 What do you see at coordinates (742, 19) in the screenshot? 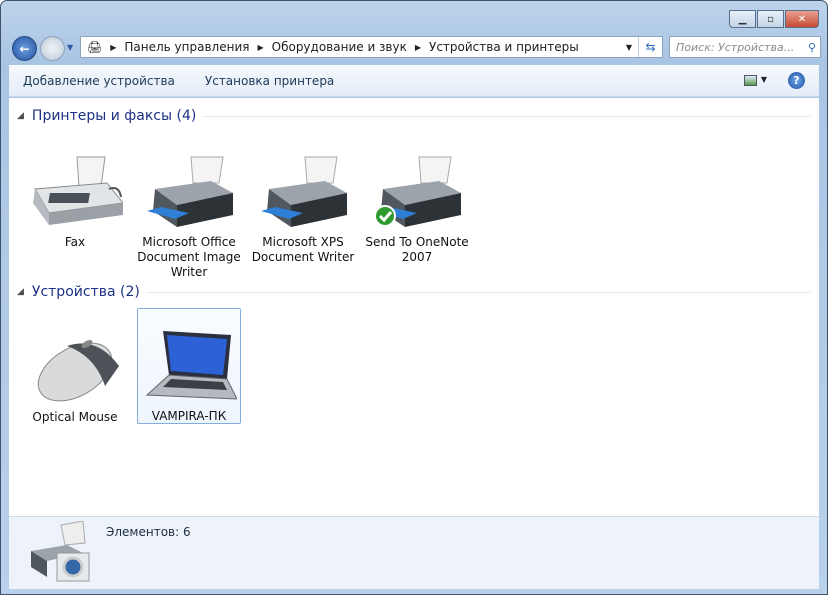
I see `minimize-button: ▁` at bounding box center [742, 19].